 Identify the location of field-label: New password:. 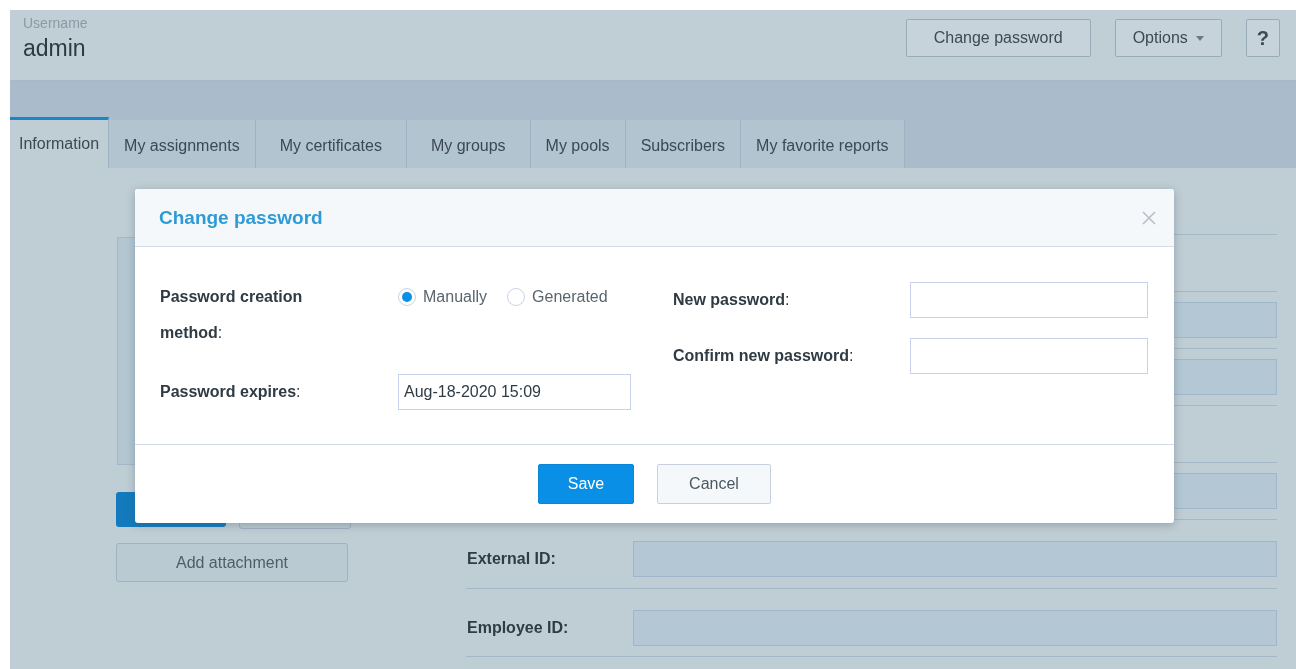
(732, 300).